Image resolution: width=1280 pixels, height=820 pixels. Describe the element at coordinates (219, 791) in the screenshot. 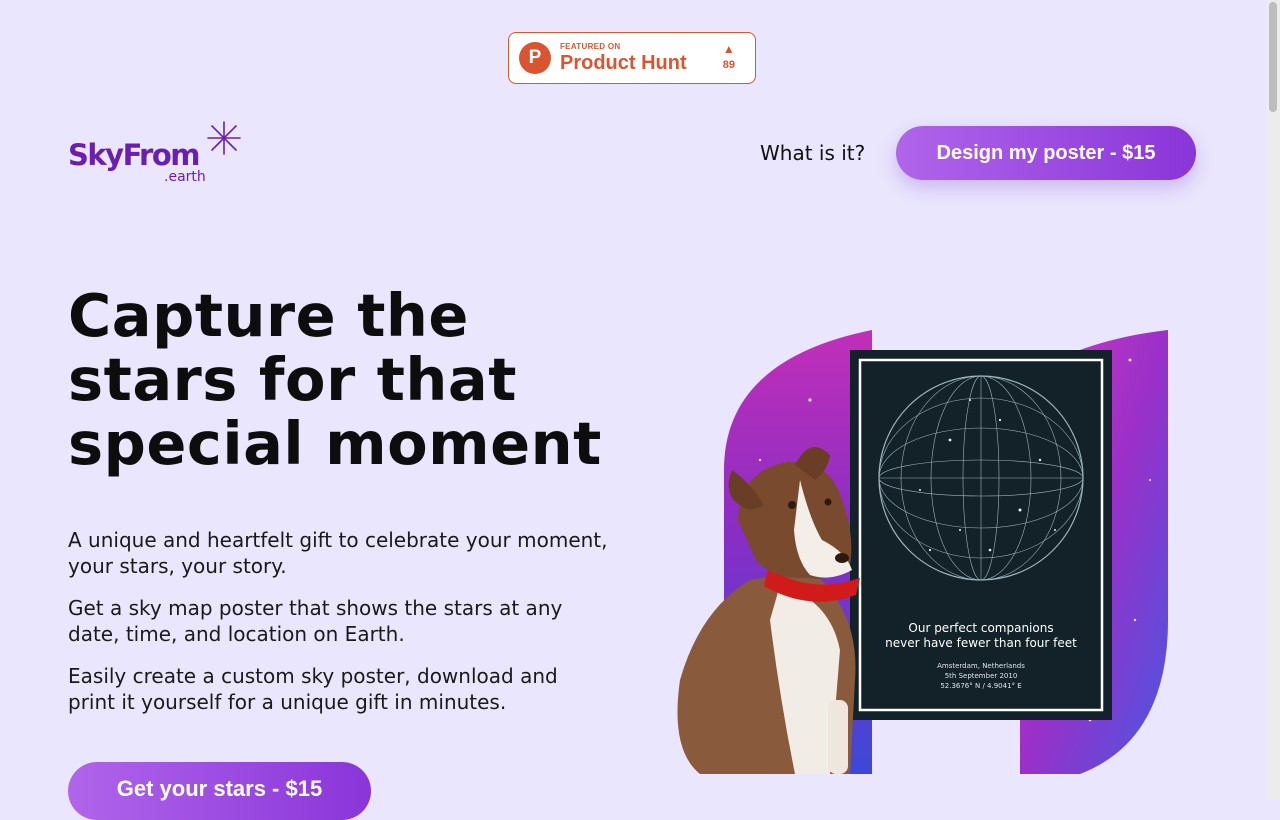

I see `get-your-stars-button: Get your stars - $15` at that location.